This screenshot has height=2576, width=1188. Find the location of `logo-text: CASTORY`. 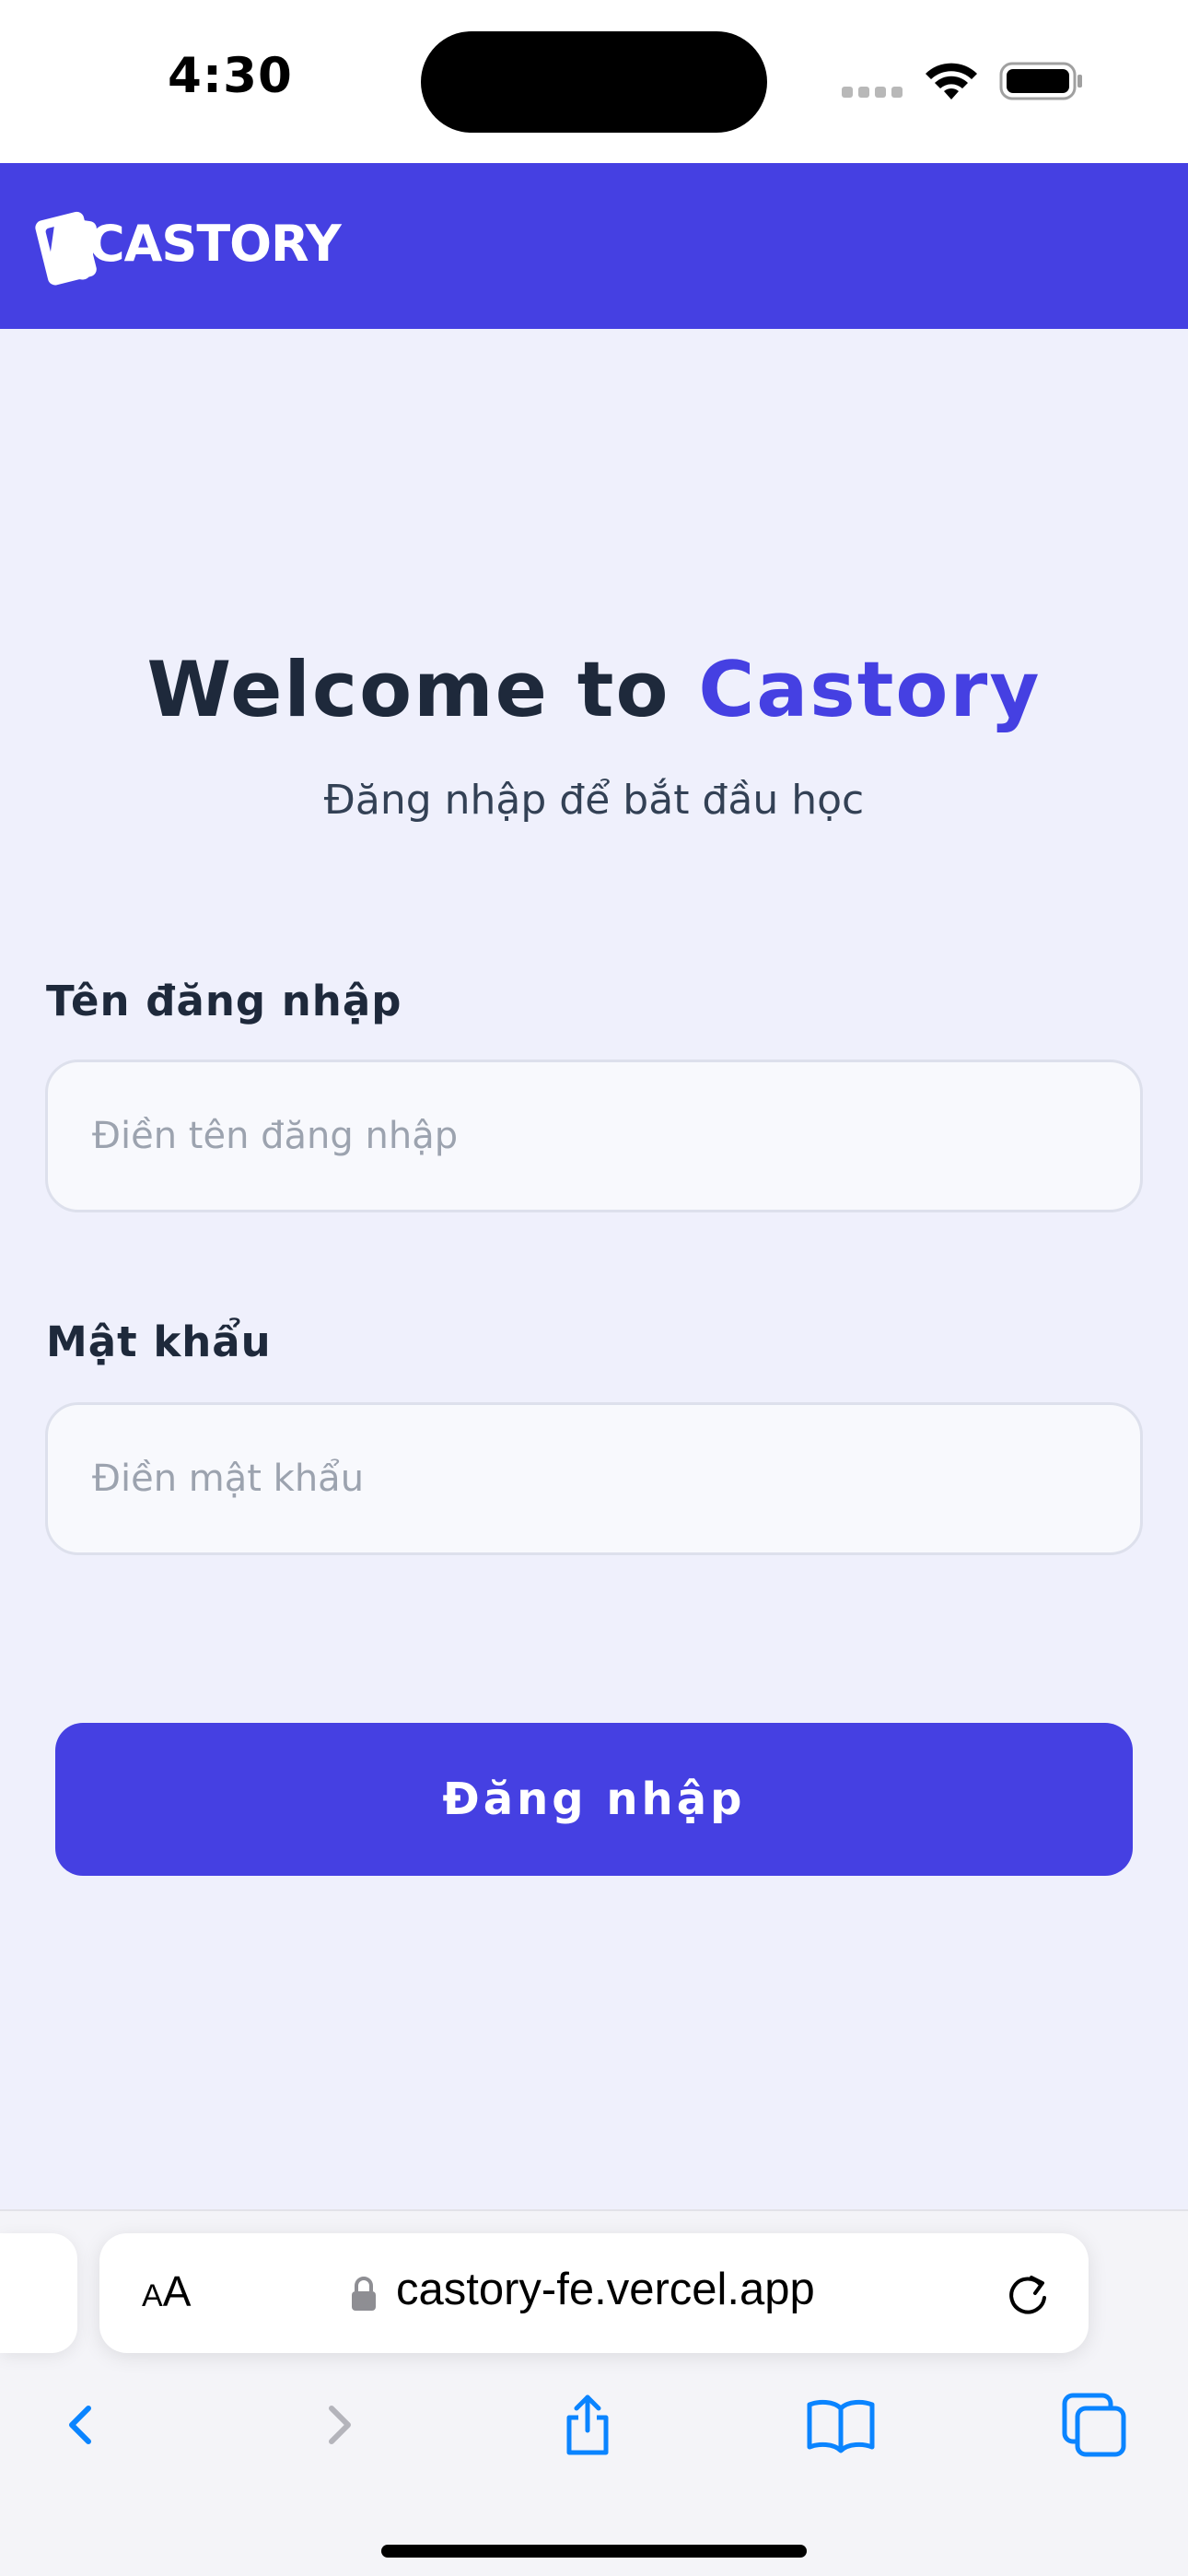

logo-text: CASTORY is located at coordinates (215, 244).